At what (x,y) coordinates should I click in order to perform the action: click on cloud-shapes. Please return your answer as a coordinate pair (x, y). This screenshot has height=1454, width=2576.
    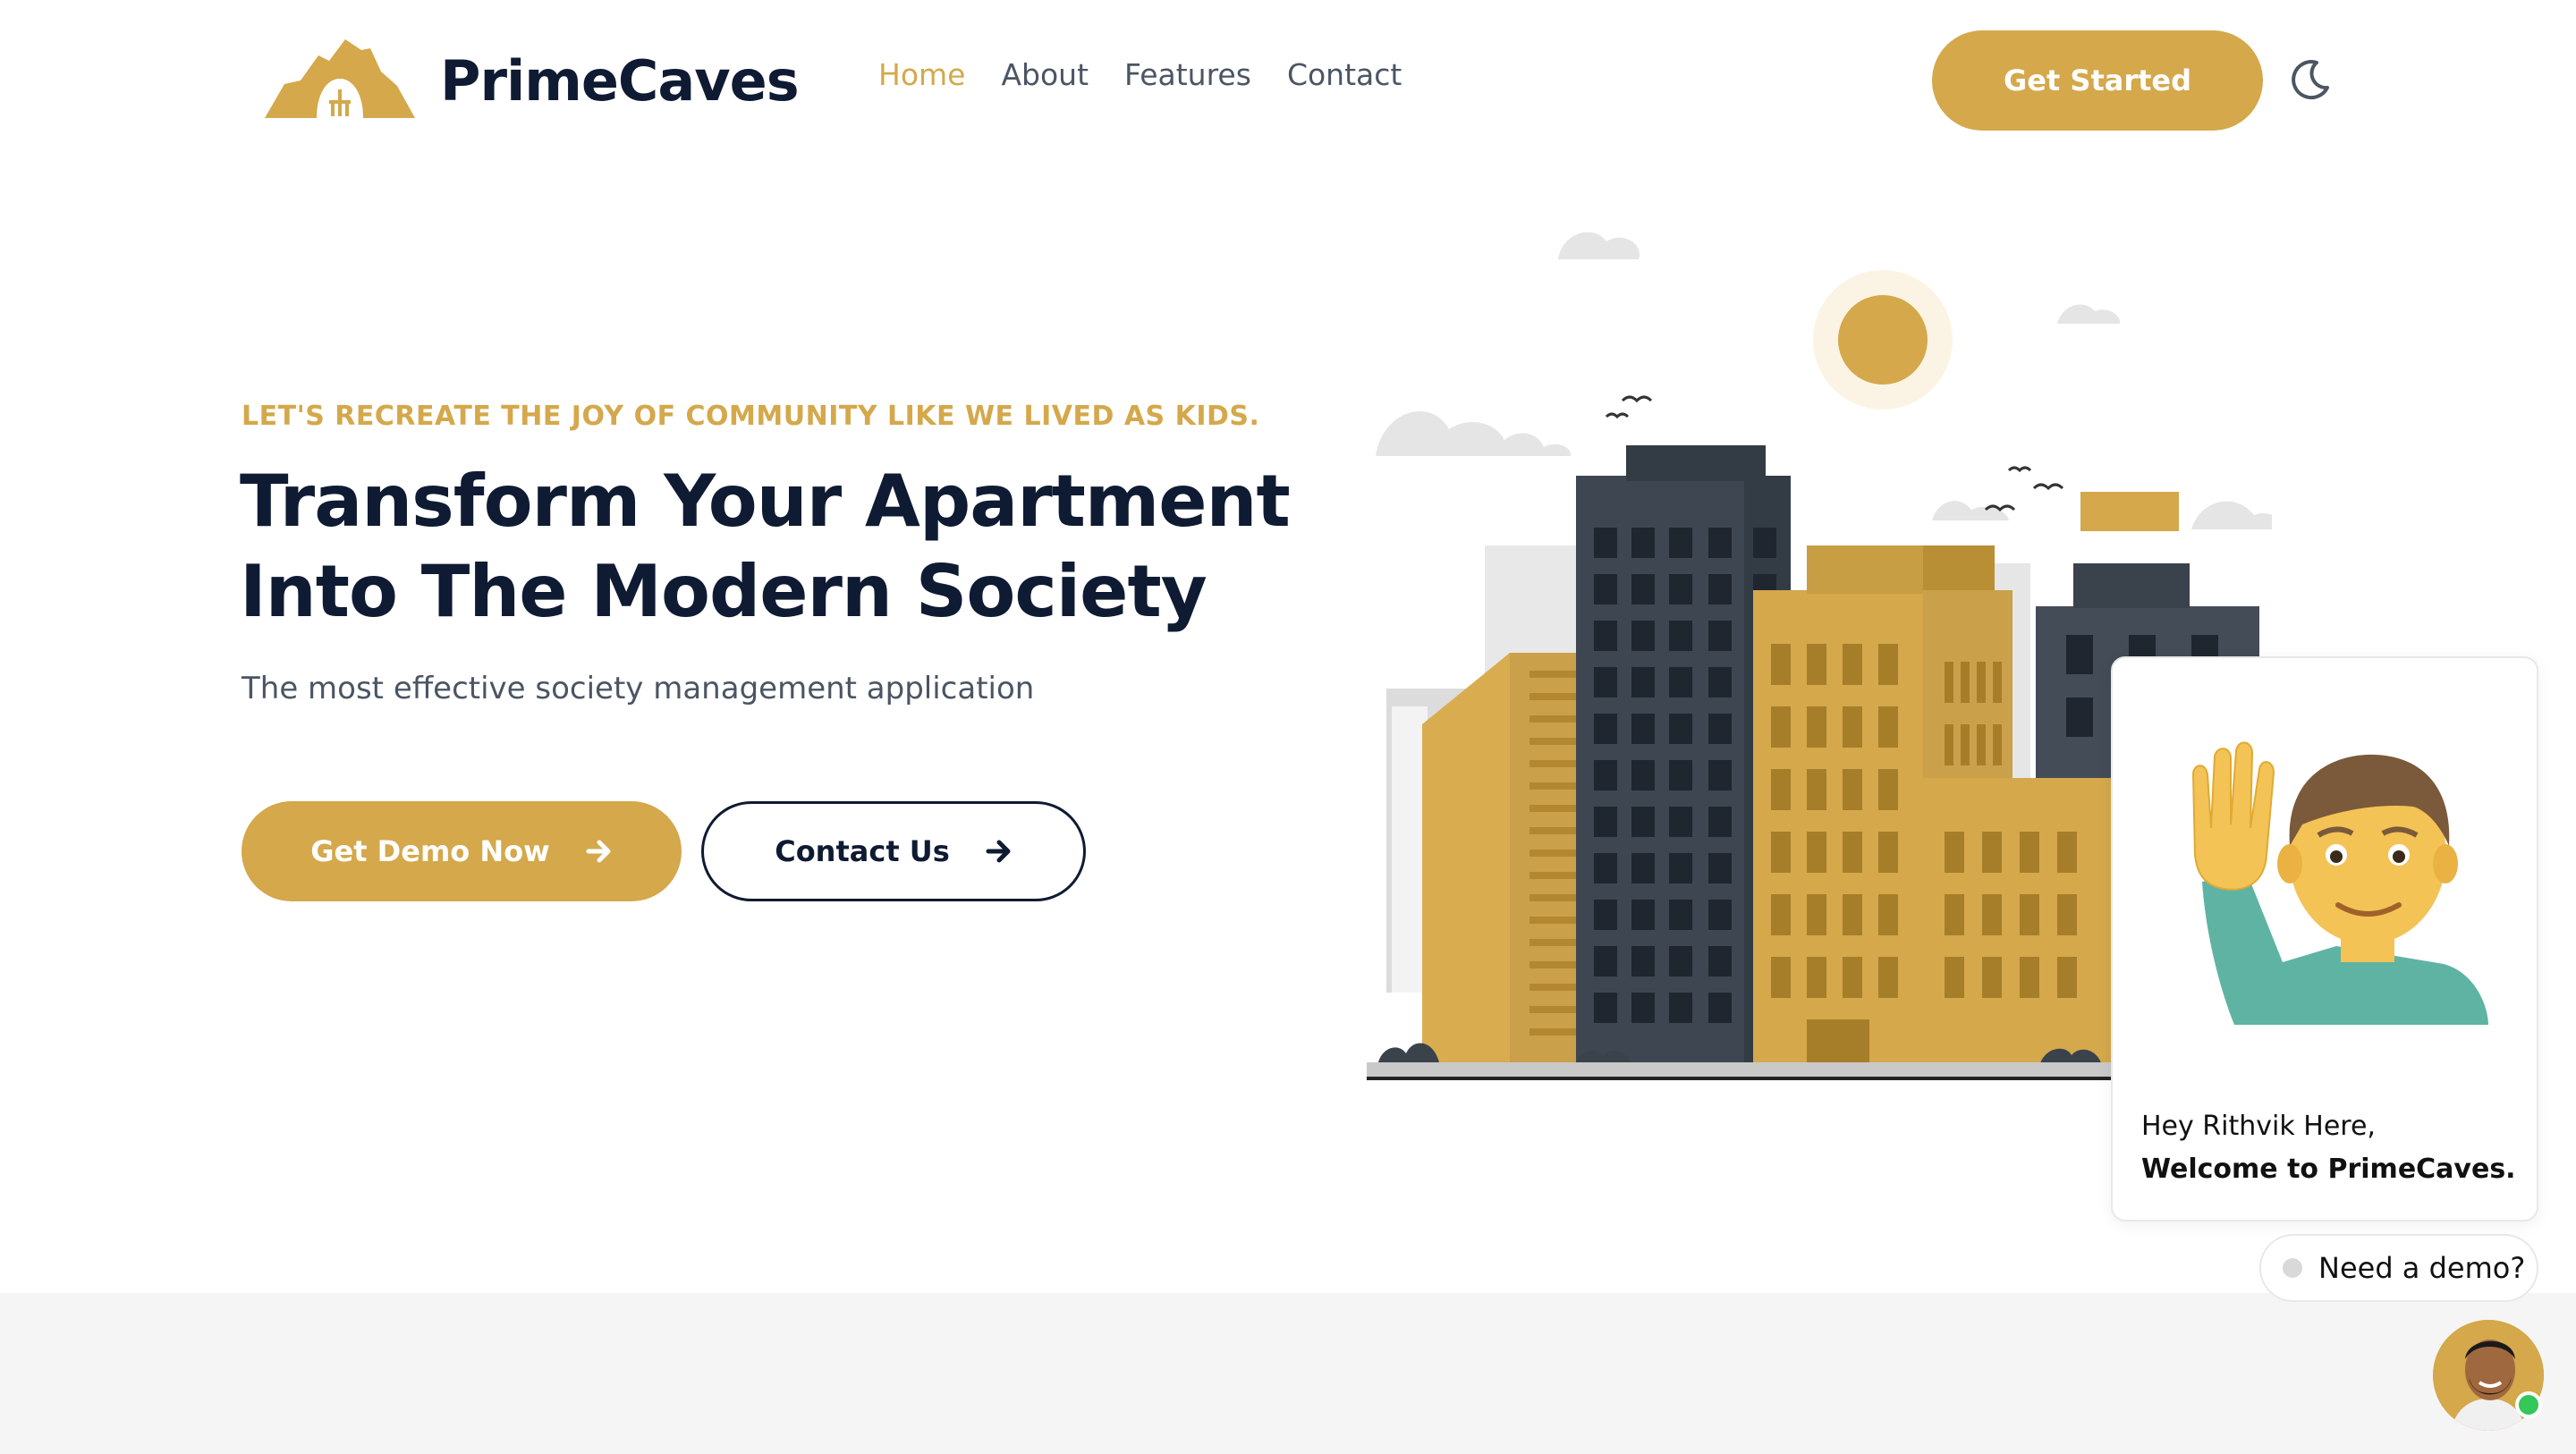
    Looking at the image, I should click on (1824, 381).